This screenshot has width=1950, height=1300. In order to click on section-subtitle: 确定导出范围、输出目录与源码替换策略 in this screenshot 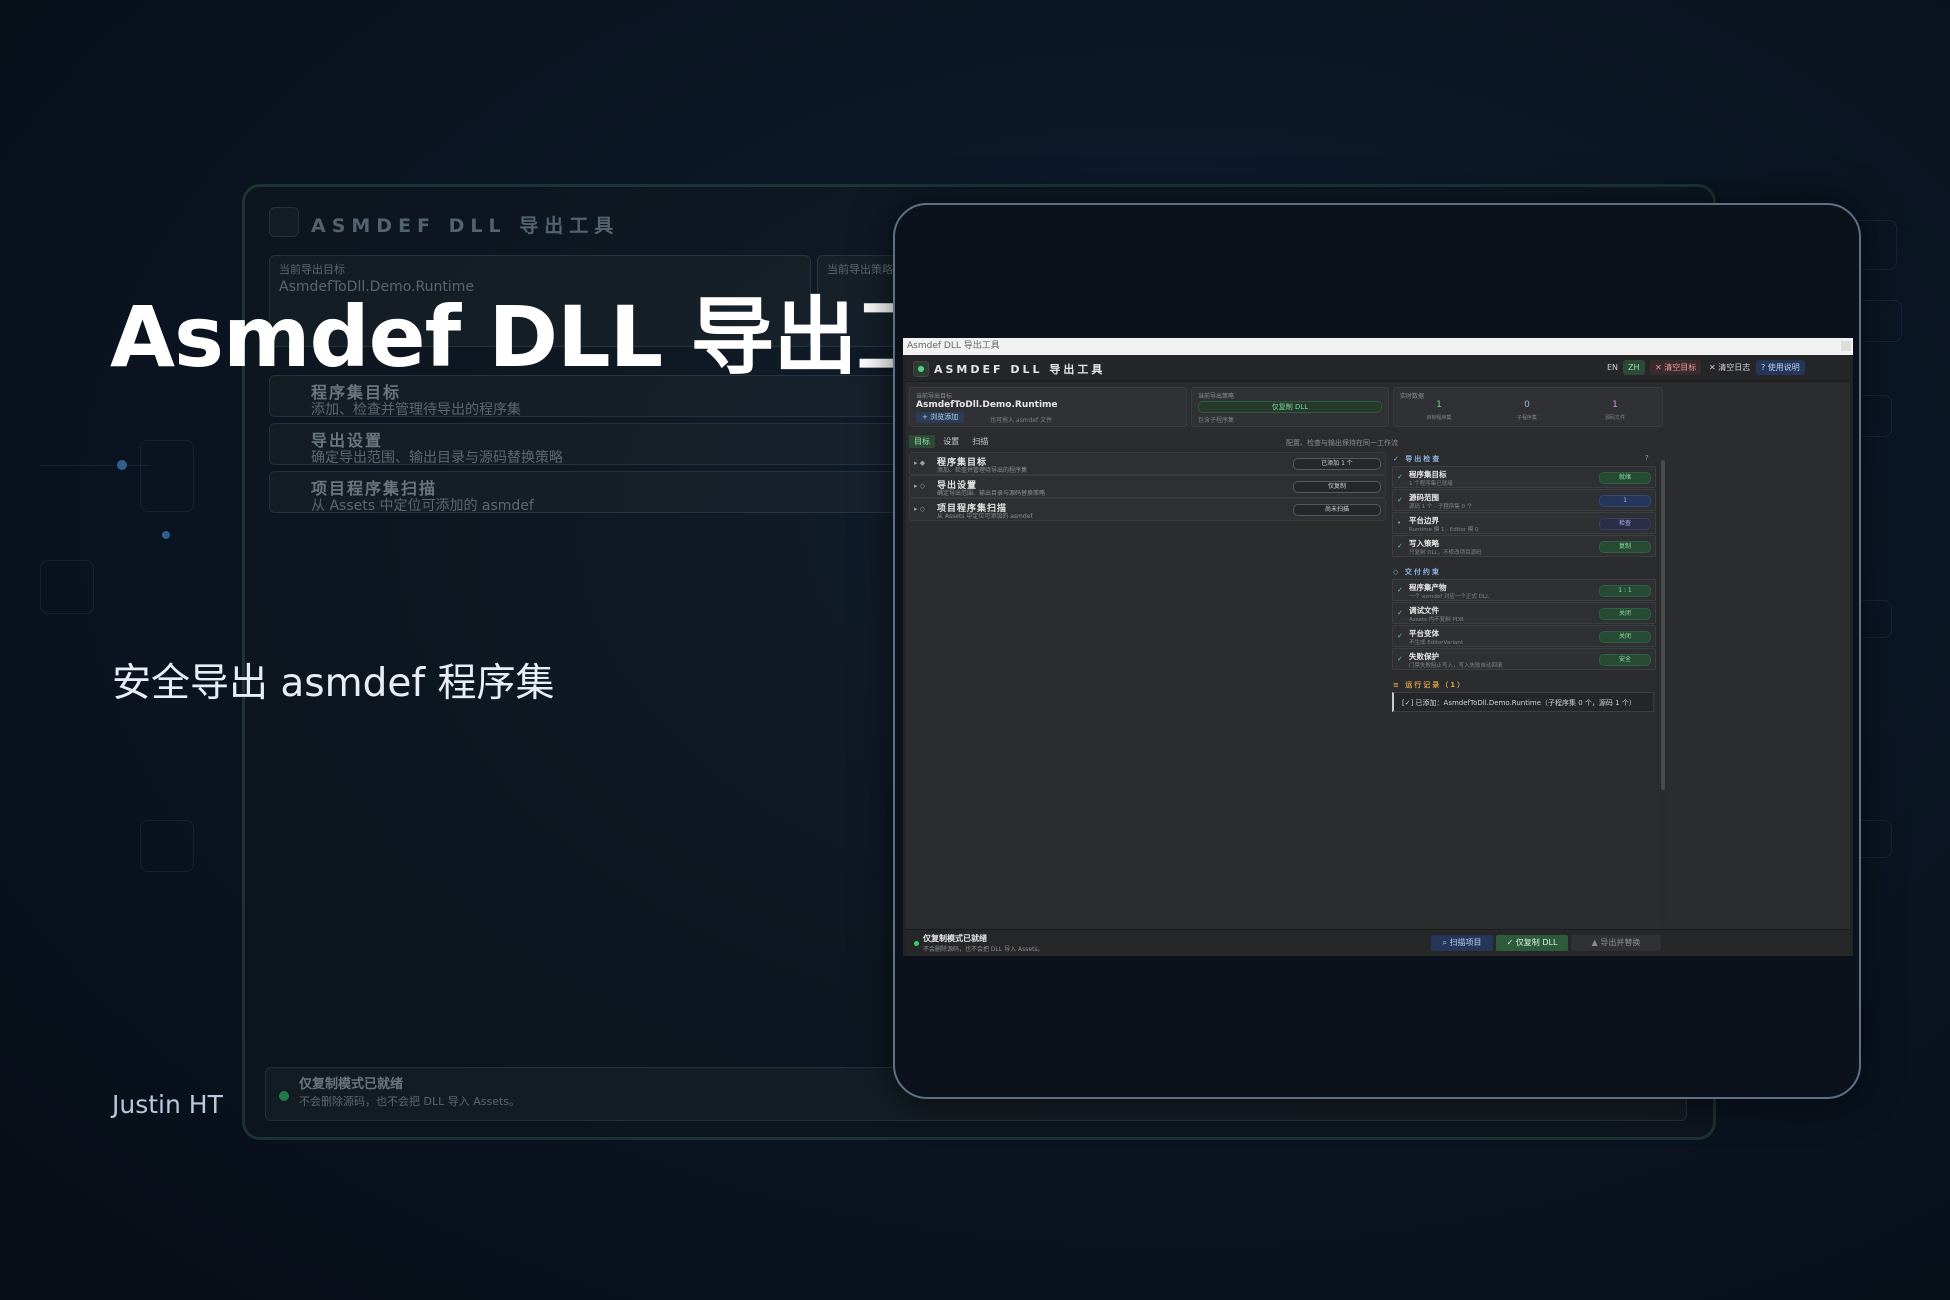, I will do `click(991, 493)`.